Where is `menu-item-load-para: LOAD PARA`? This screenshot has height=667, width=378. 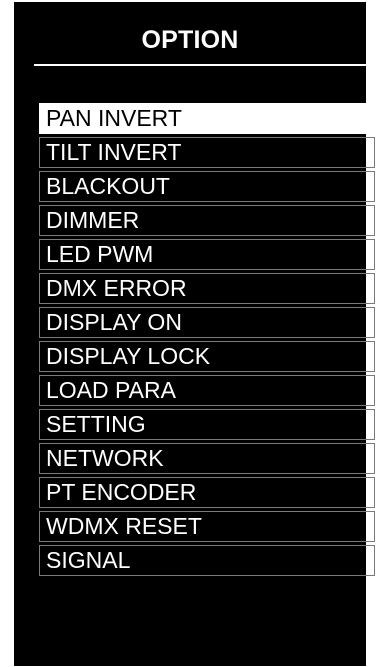 menu-item-load-para: LOAD PARA is located at coordinates (207, 390).